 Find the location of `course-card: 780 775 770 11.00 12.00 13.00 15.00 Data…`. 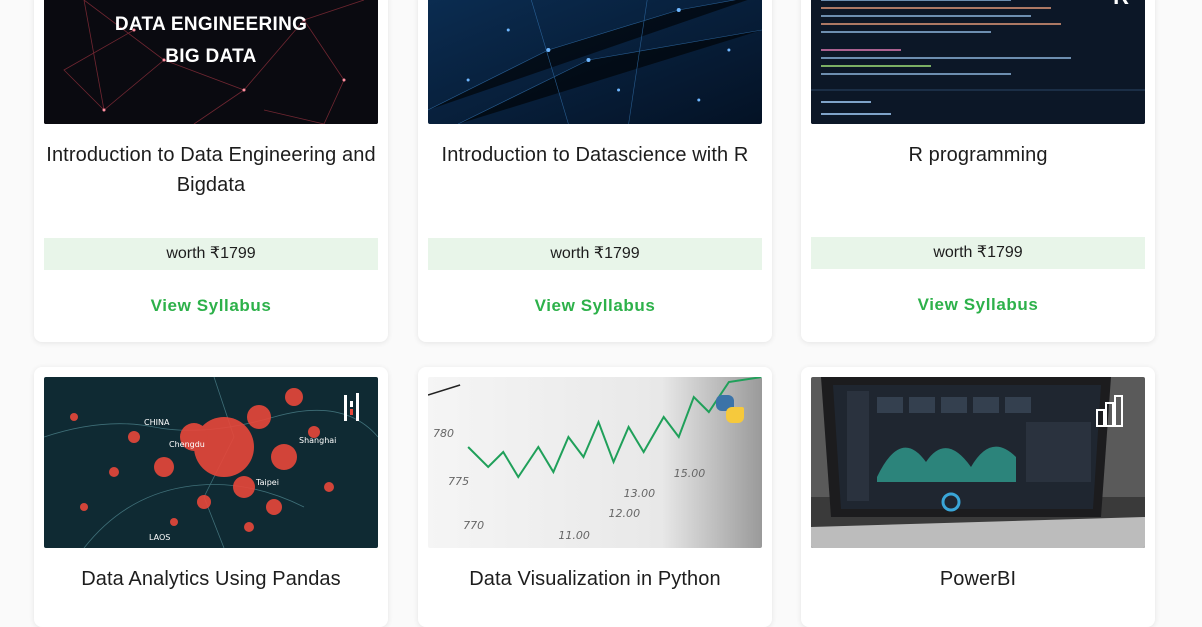

course-card: 780 775 770 11.00 12.00 13.00 15.00 Data… is located at coordinates (595, 497).